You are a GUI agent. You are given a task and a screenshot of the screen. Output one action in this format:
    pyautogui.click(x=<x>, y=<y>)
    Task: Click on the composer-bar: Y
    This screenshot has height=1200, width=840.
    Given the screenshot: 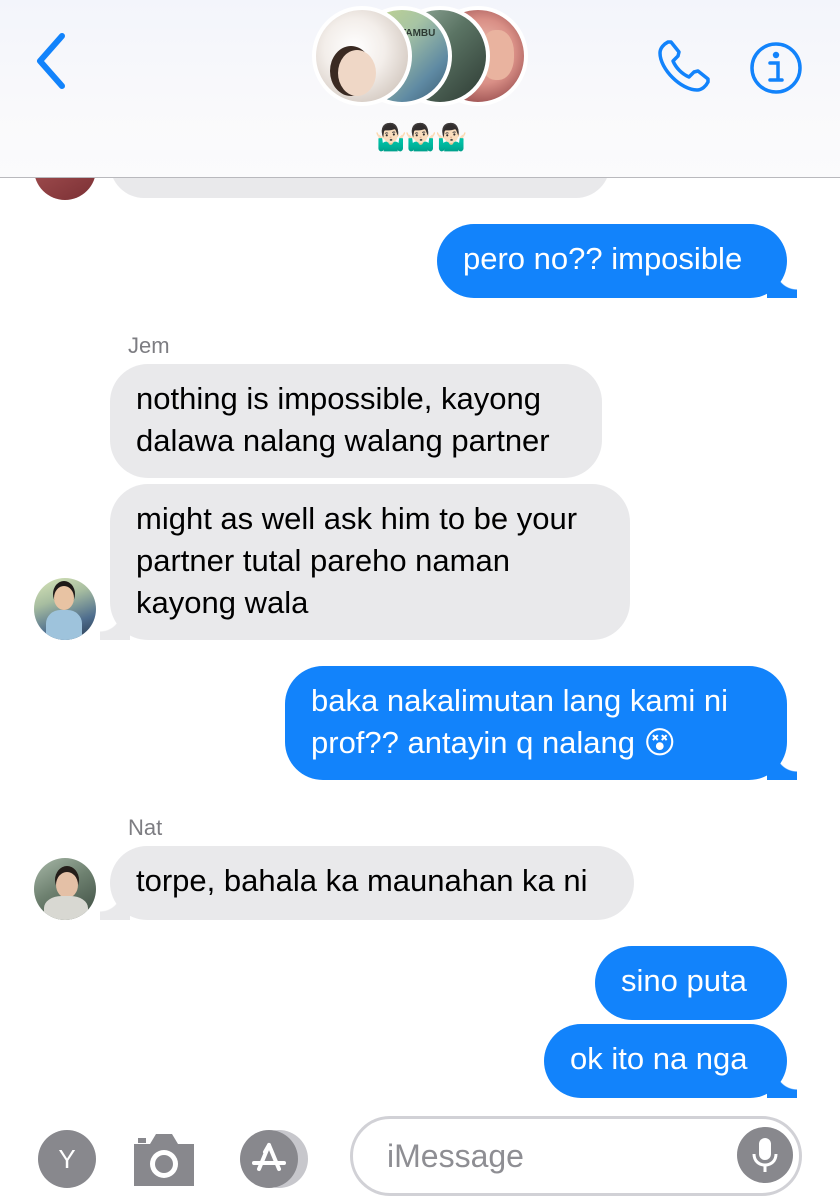 What is the action you would take?
    pyautogui.click(x=420, y=1154)
    